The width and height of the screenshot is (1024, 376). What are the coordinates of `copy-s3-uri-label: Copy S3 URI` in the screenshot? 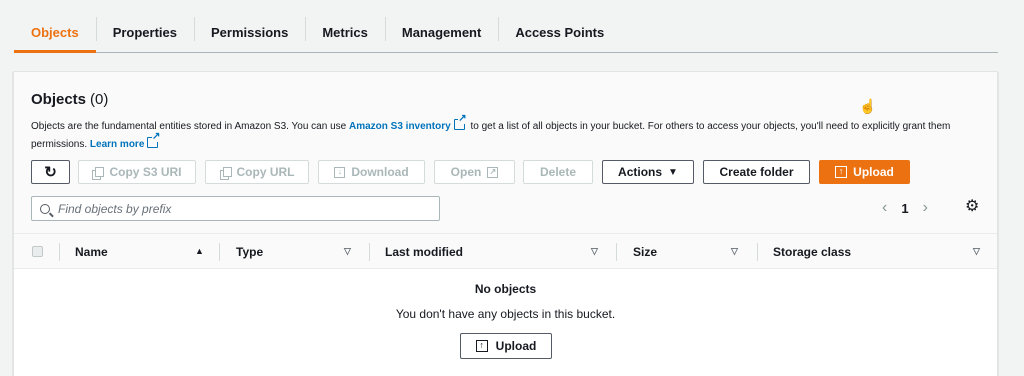 It's located at (145, 172).